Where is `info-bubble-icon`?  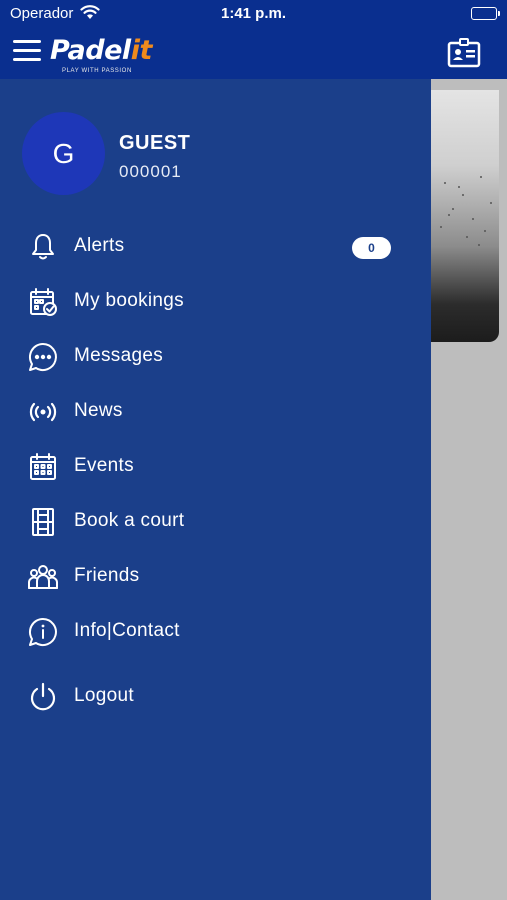
info-bubble-icon is located at coordinates (43, 632).